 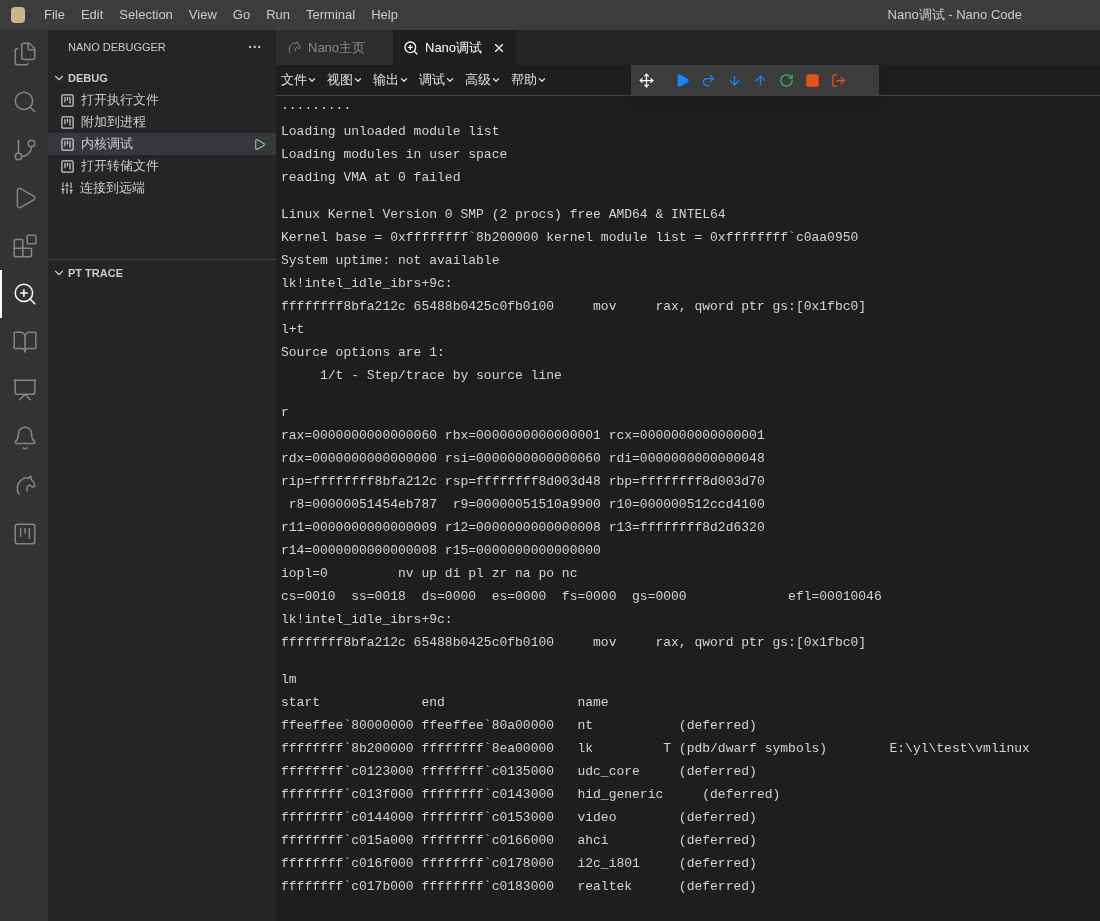 What do you see at coordinates (531, 795) in the screenshot?
I see `console-line: ffffffff`c013f000 ffffffff`c0143000 hid_generic (deferred)` at bounding box center [531, 795].